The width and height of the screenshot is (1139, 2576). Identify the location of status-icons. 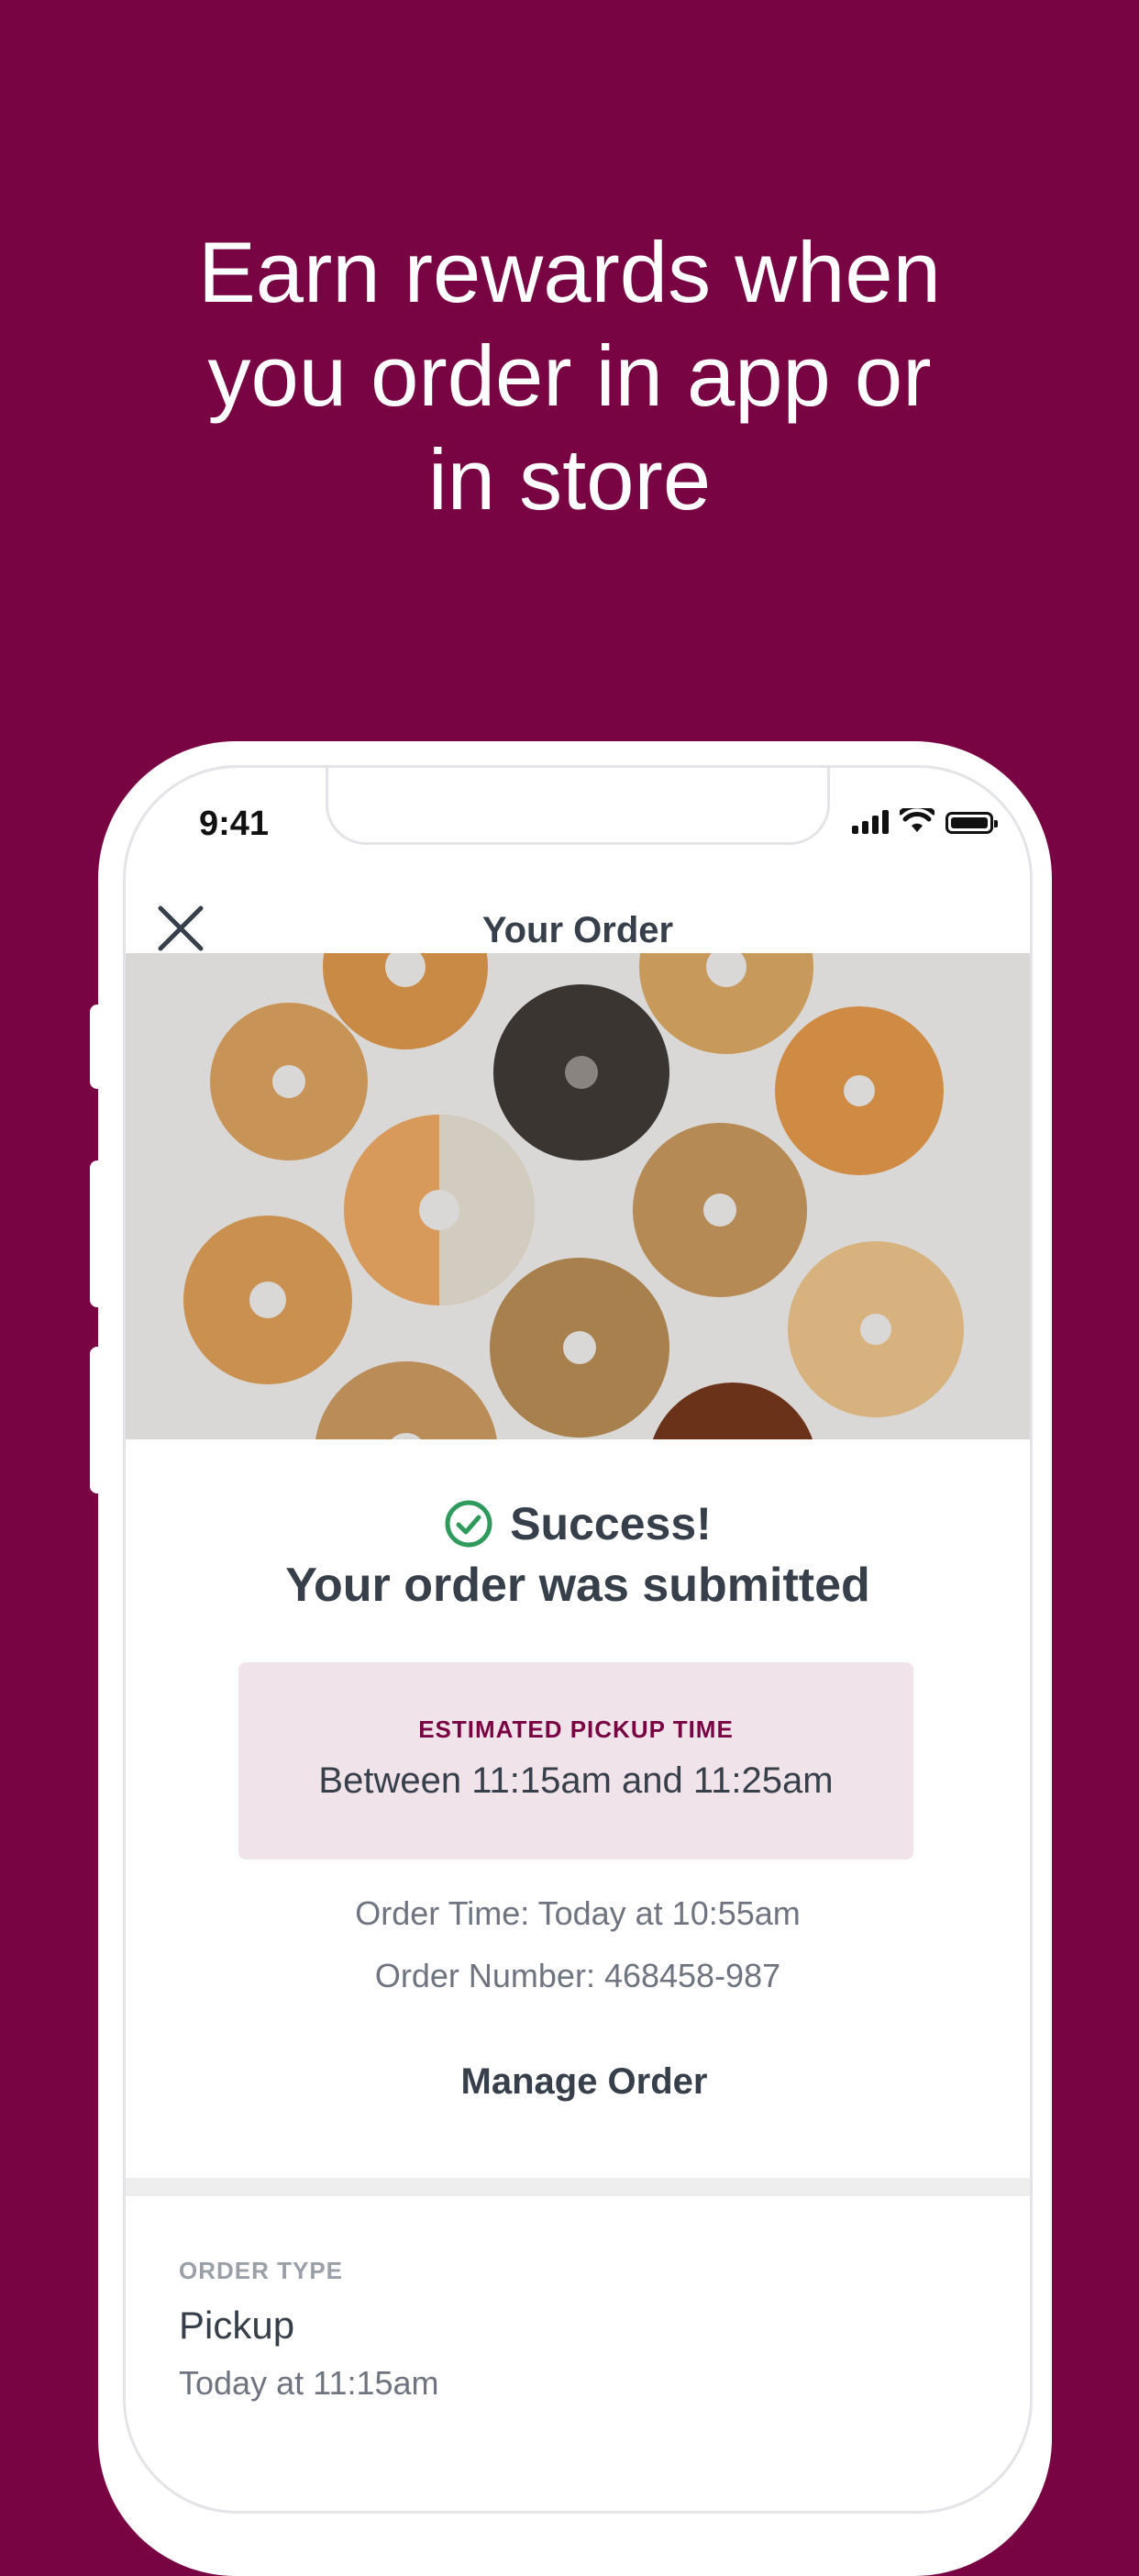
(925, 821).